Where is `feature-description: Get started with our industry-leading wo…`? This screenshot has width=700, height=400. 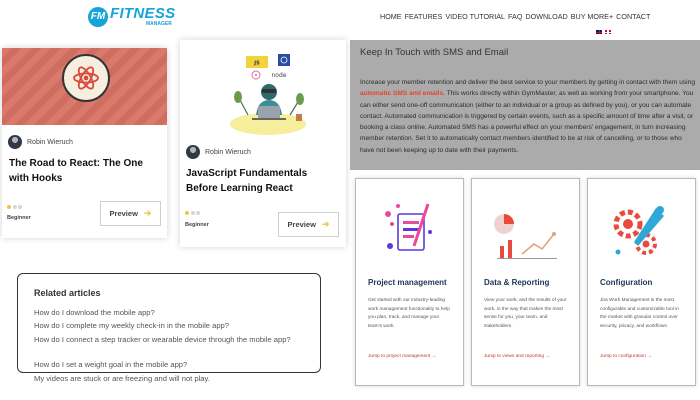
feature-description: Get started with our industry-leading wo… is located at coordinates (409, 314).